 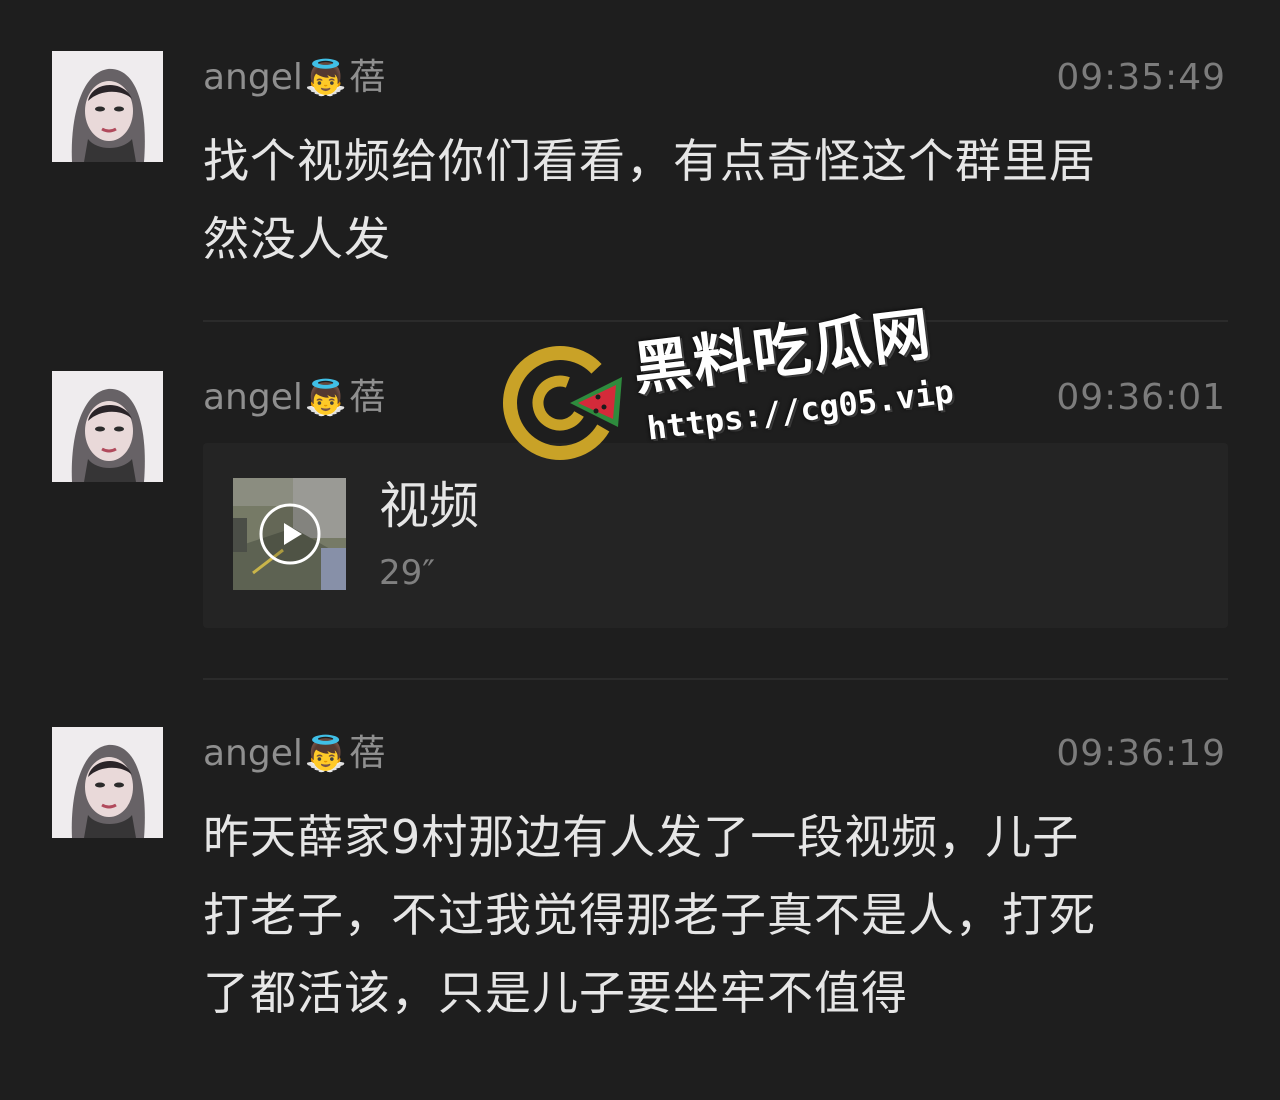 What do you see at coordinates (429, 506) in the screenshot?
I see `video-title: 视频` at bounding box center [429, 506].